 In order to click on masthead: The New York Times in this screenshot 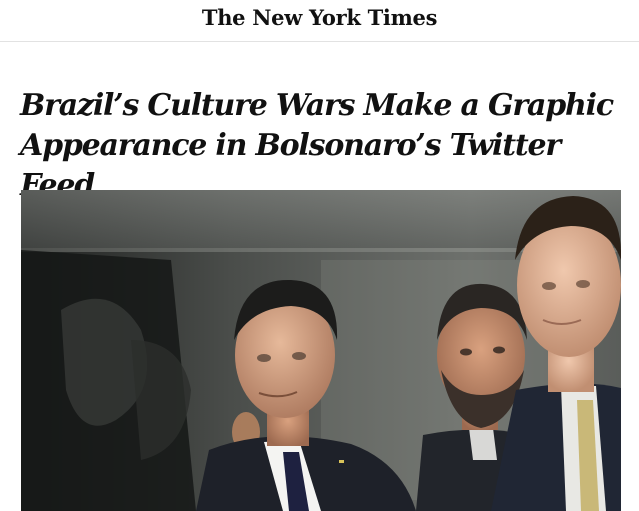, I will do `click(319, 21)`.